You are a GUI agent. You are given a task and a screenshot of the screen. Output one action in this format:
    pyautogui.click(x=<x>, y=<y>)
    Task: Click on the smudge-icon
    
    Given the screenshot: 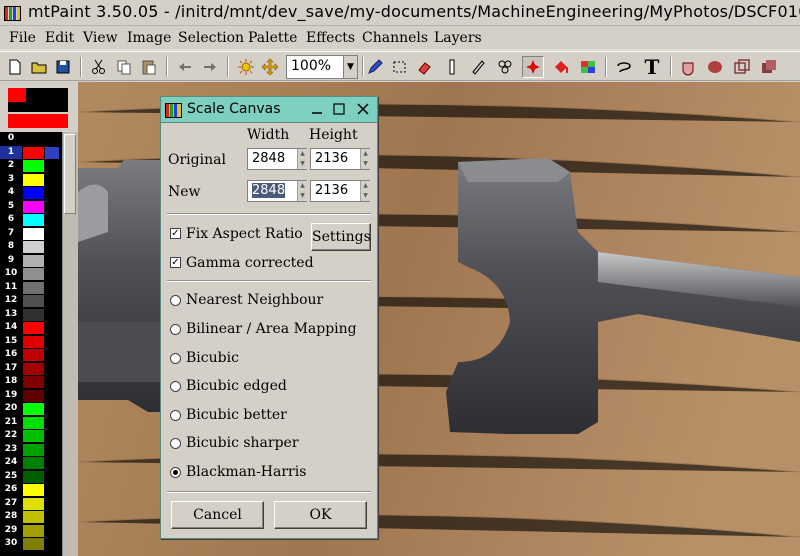 What is the action you would take?
    pyautogui.click(x=478, y=67)
    